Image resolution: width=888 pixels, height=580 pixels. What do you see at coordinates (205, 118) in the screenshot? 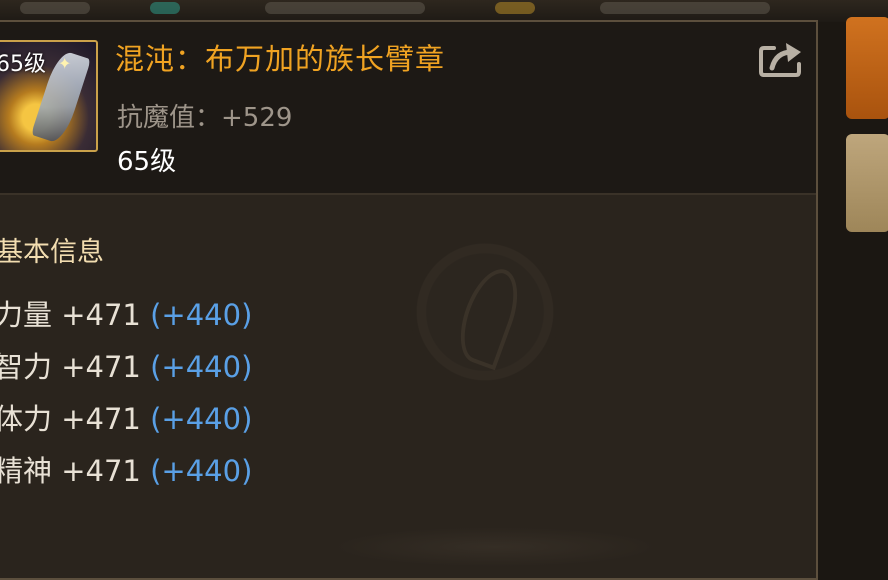
I see `item-main-stat: 抗魔值：+529` at bounding box center [205, 118].